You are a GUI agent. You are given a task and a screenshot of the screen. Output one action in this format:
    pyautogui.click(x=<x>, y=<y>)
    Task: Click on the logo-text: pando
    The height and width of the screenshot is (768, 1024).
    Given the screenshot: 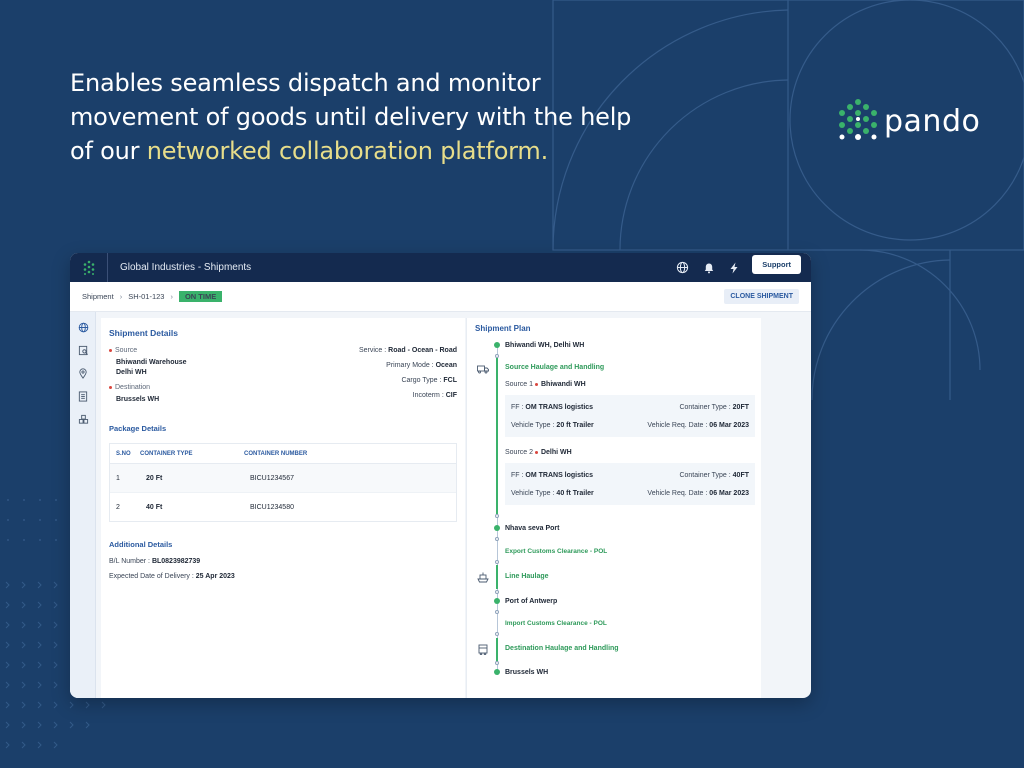 What is the action you would take?
    pyautogui.click(x=932, y=121)
    